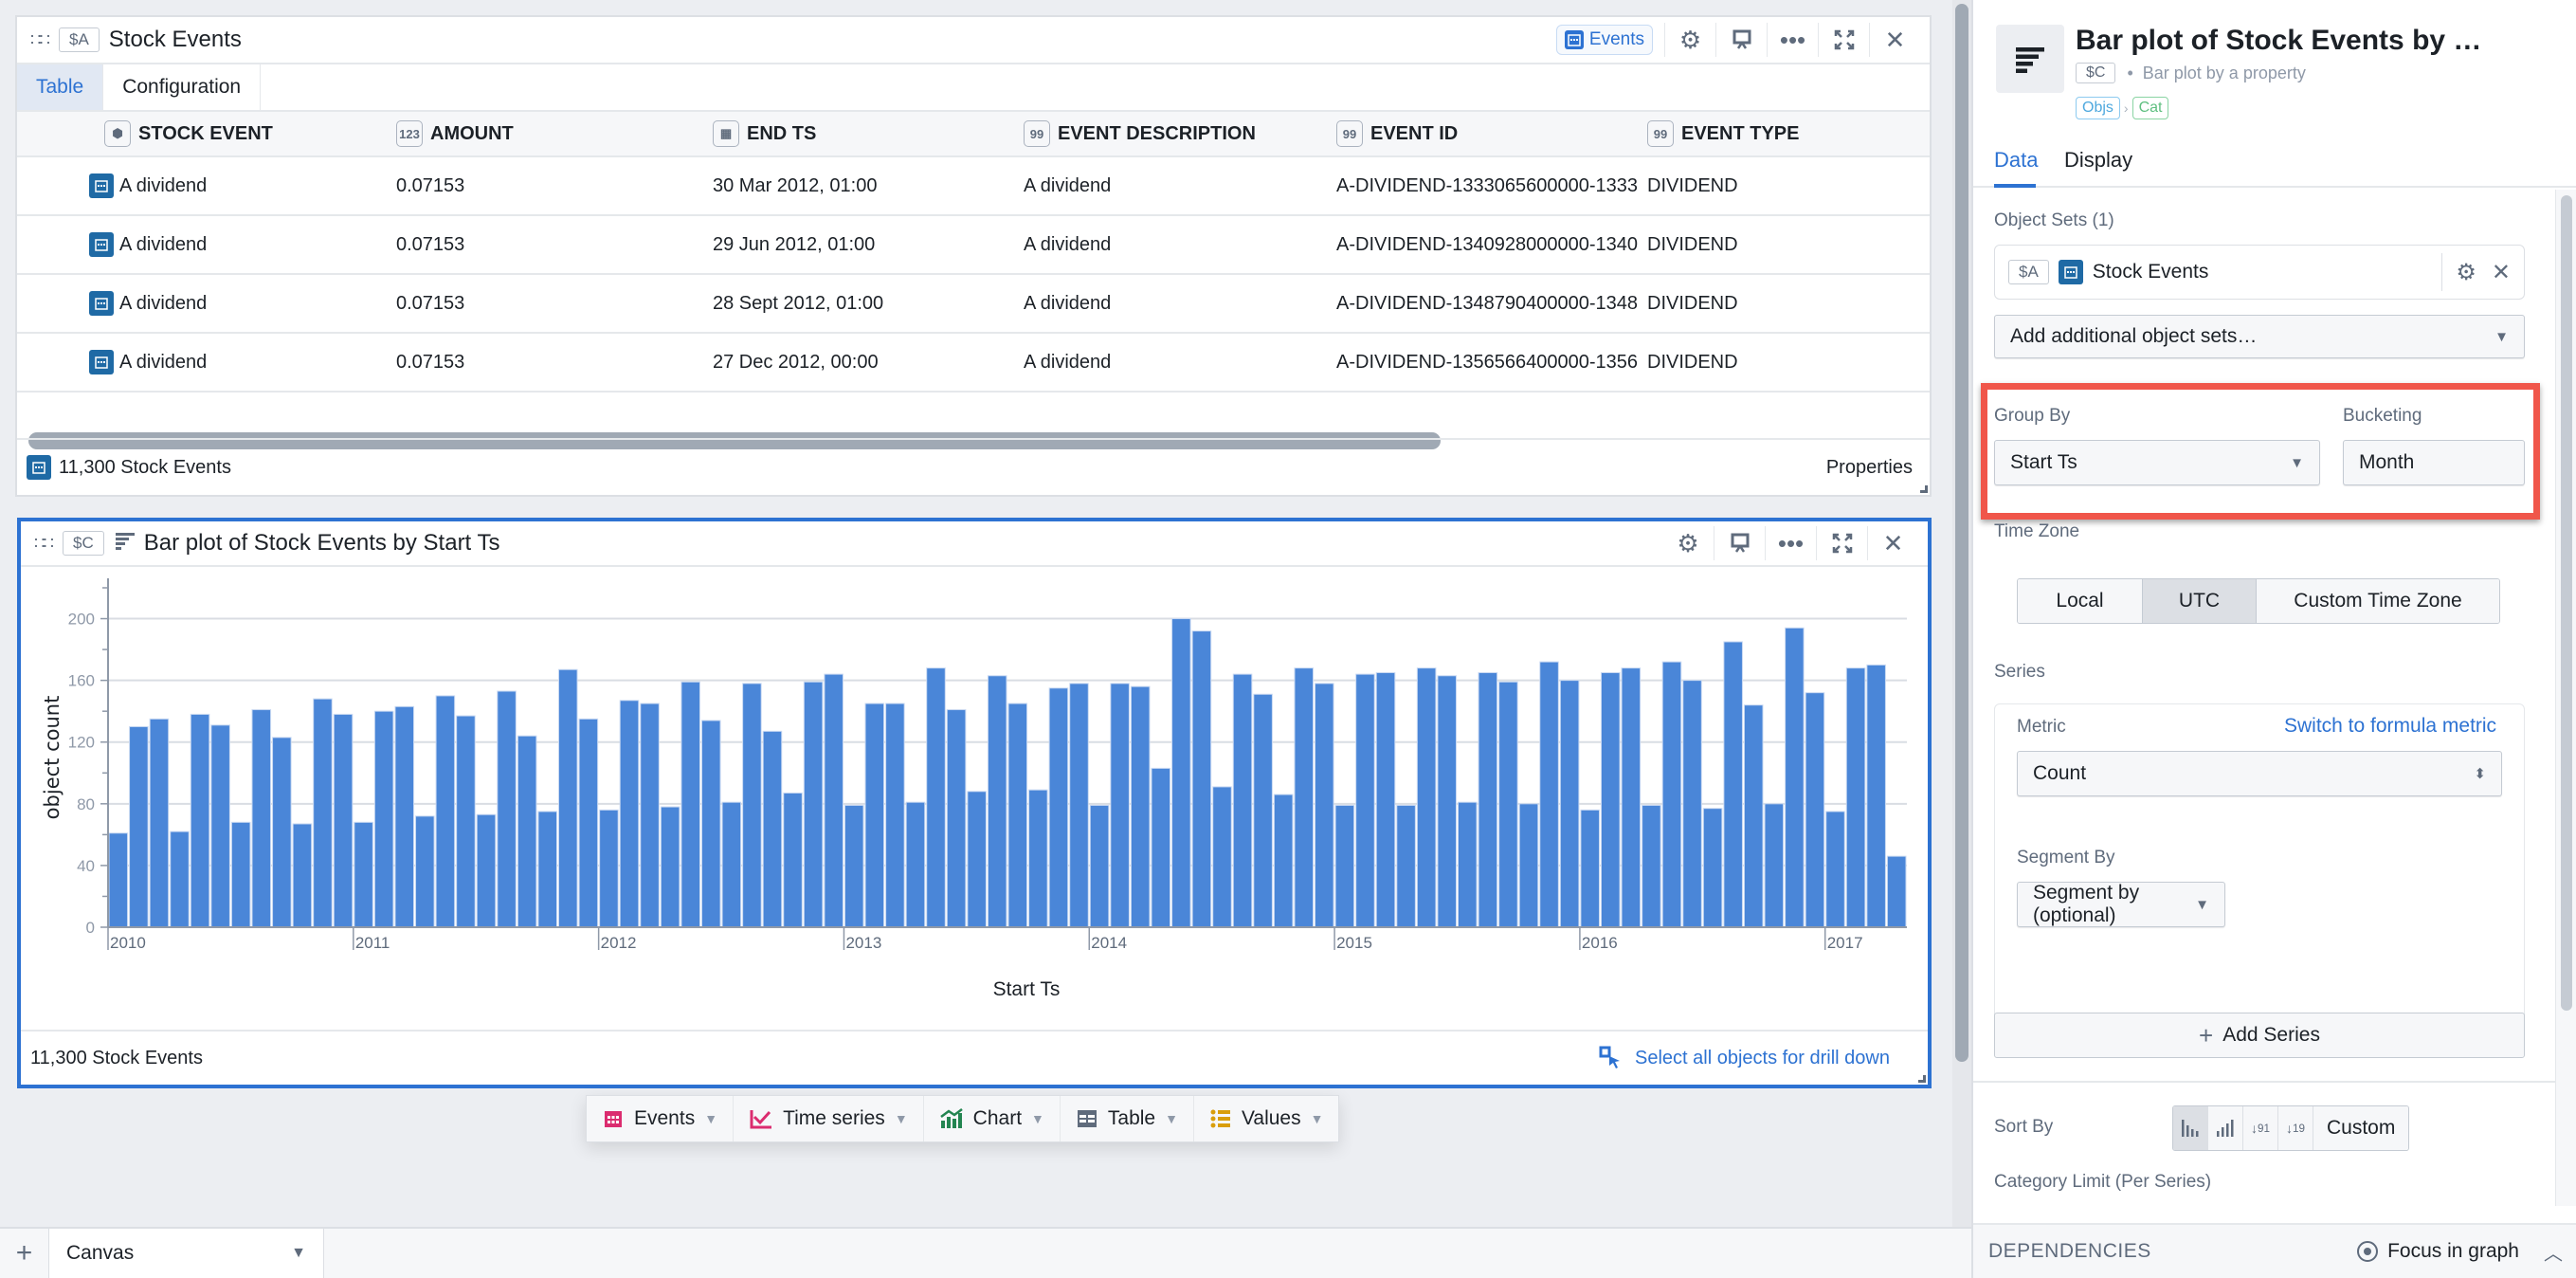 This screenshot has height=1278, width=2576. Describe the element at coordinates (24, 1253) in the screenshot. I see `add-canvas-button: +` at that location.